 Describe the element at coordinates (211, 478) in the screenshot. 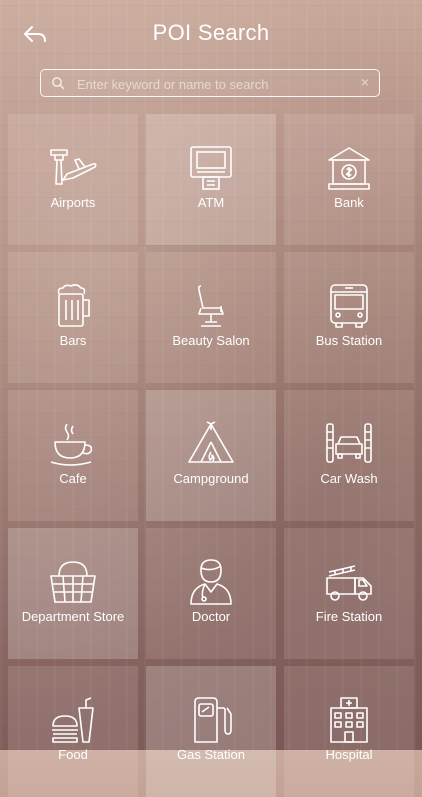

I see `tile-label: Campground` at that location.